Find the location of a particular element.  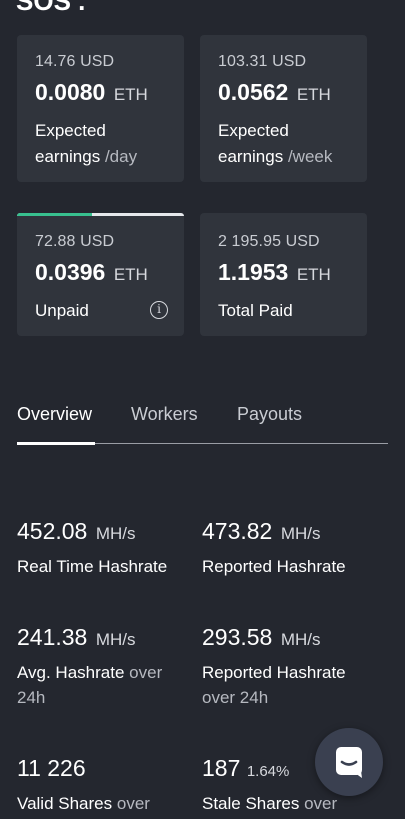

eth-value: 1.1953 is located at coordinates (253, 272).